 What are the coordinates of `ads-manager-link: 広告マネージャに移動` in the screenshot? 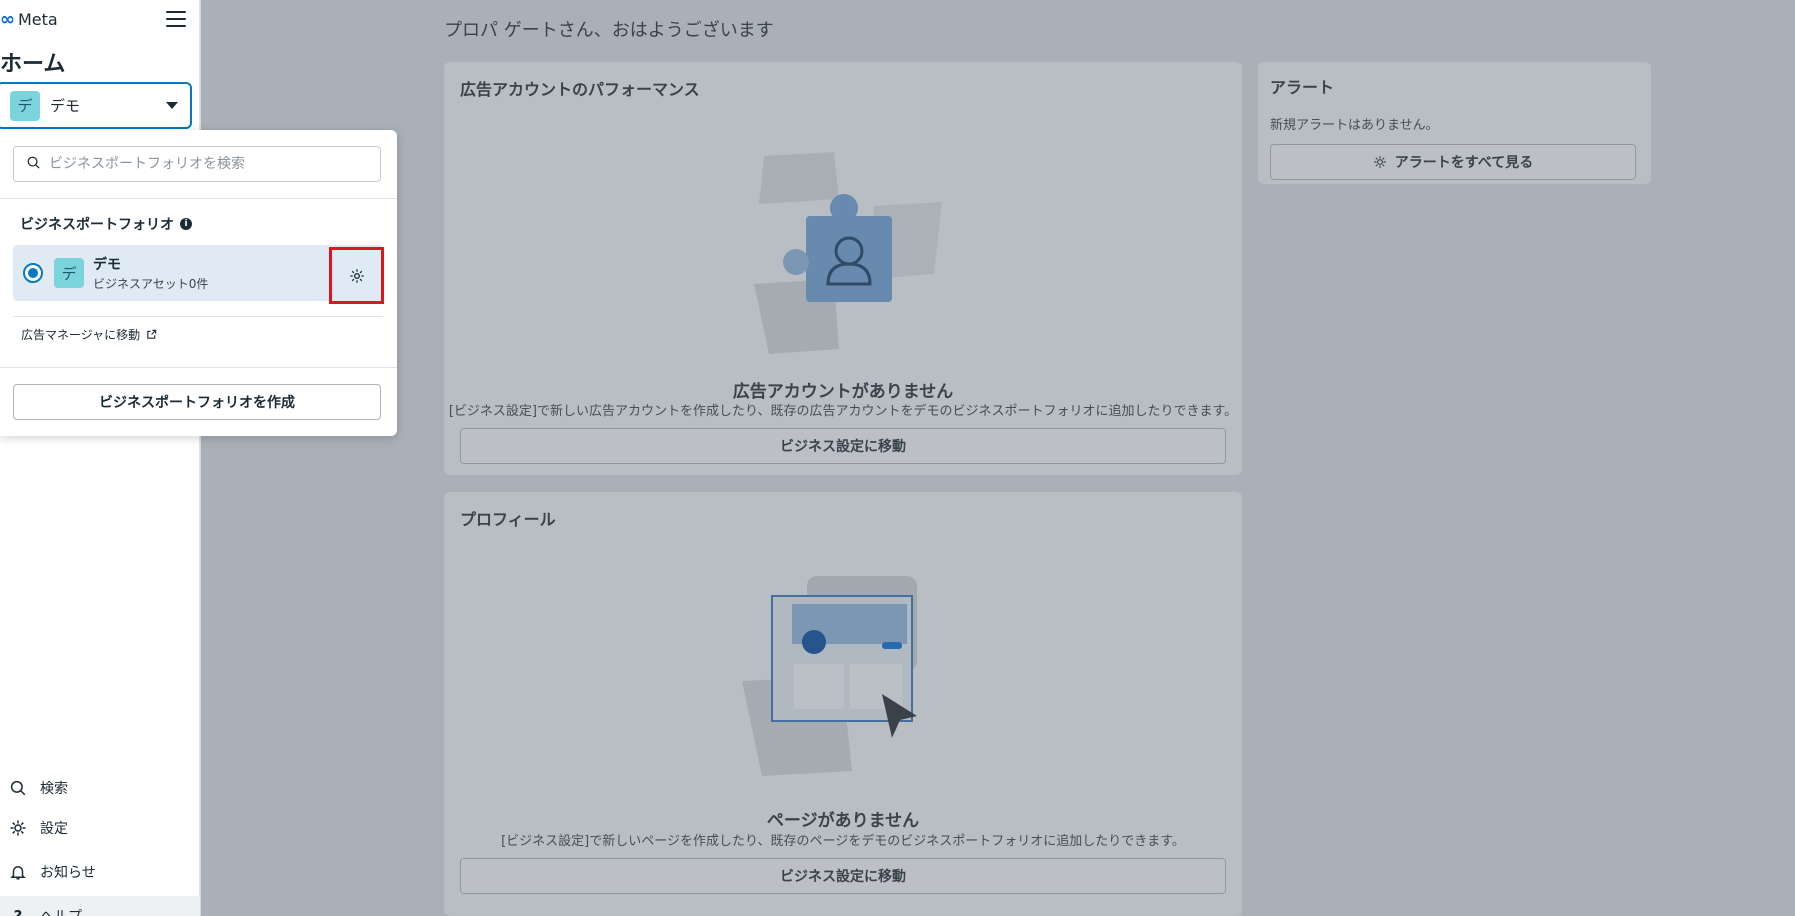 It's located at (89, 334).